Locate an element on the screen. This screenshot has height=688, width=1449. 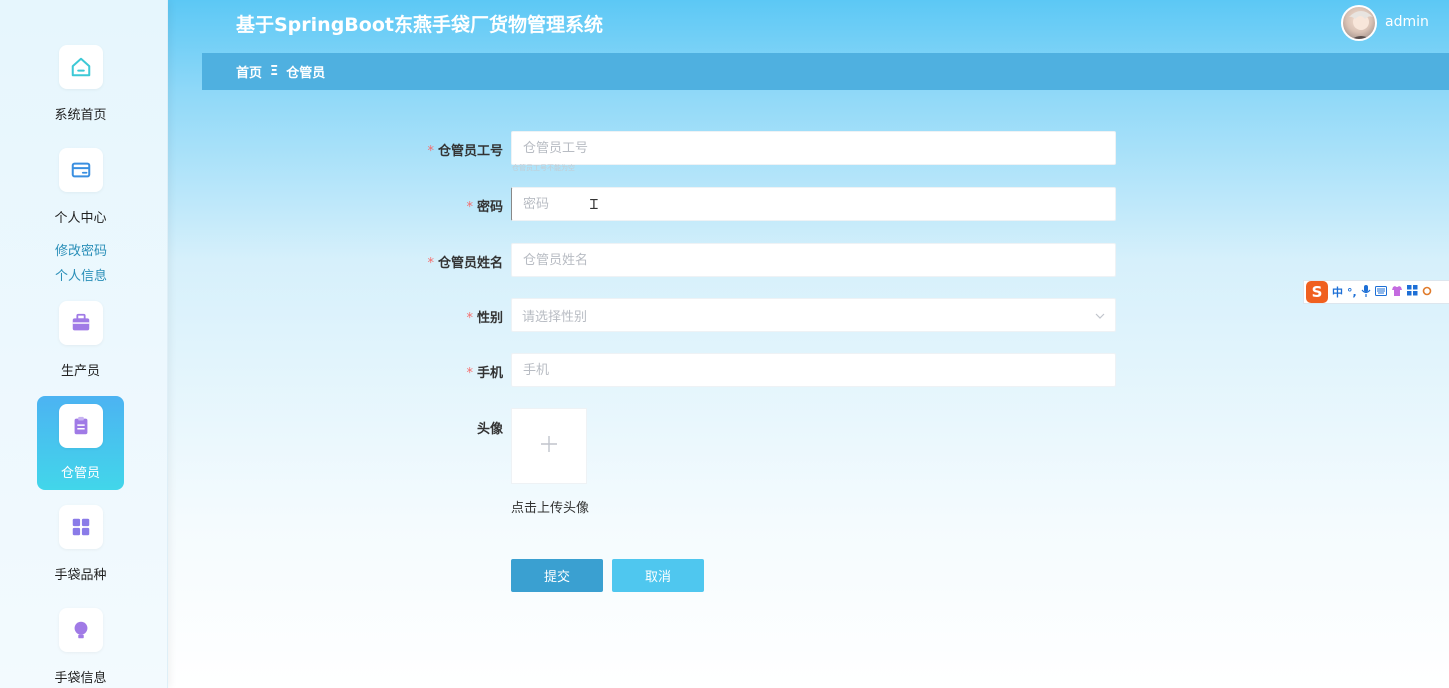
work-id-hint: 仓管员工号不能为空 is located at coordinates (543, 168).